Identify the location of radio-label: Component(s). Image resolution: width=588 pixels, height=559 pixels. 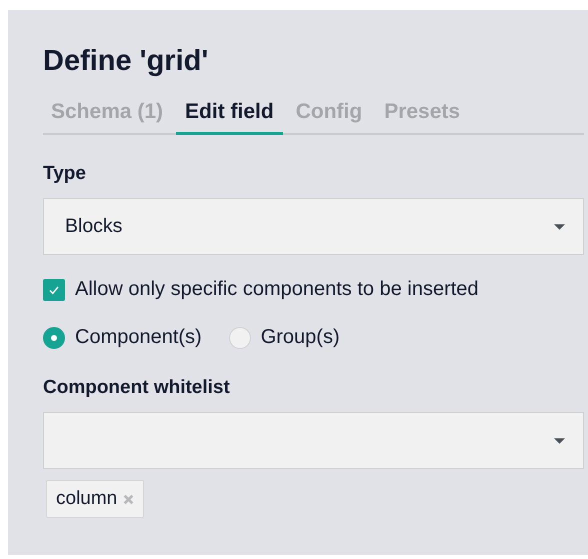
(138, 337).